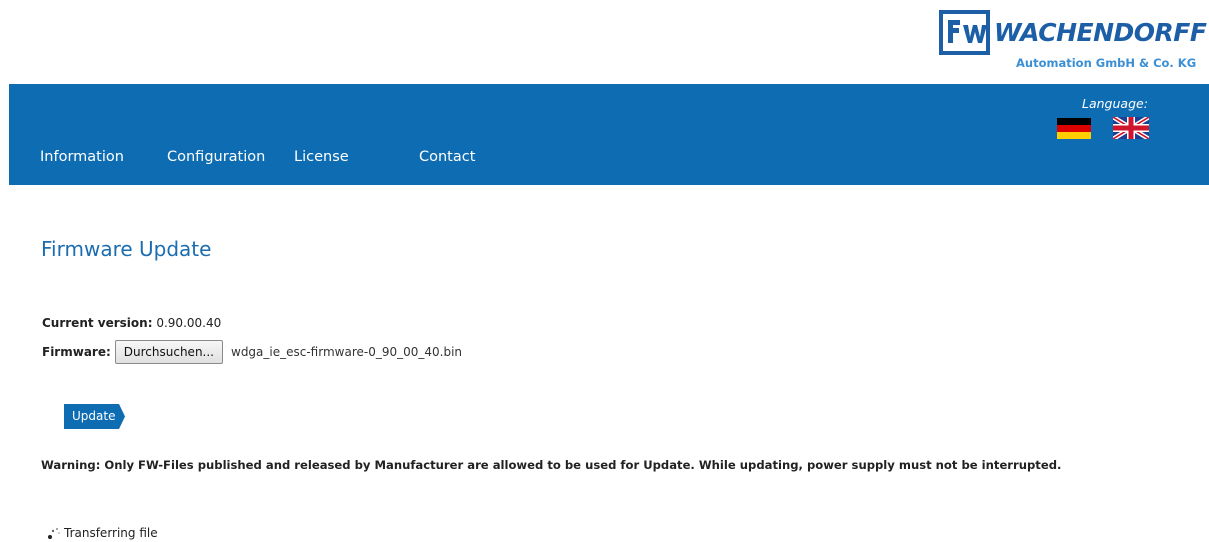  What do you see at coordinates (1106, 63) in the screenshot?
I see `brand-subtitle: Automation GmbH & Co. KG` at bounding box center [1106, 63].